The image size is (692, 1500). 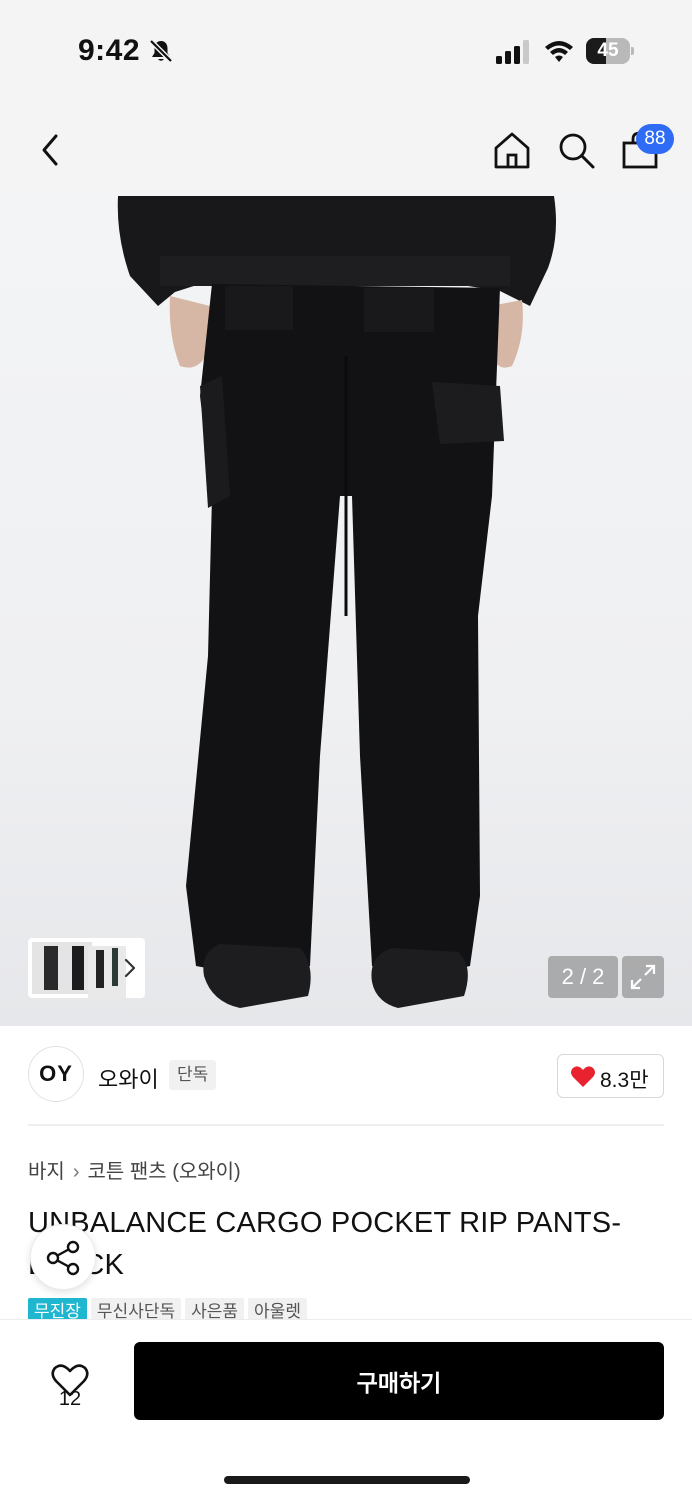 I want to click on product-title: UNBALANCE CARGO POCKET RIP PANTS-BLACK, so click(x=325, y=1244).